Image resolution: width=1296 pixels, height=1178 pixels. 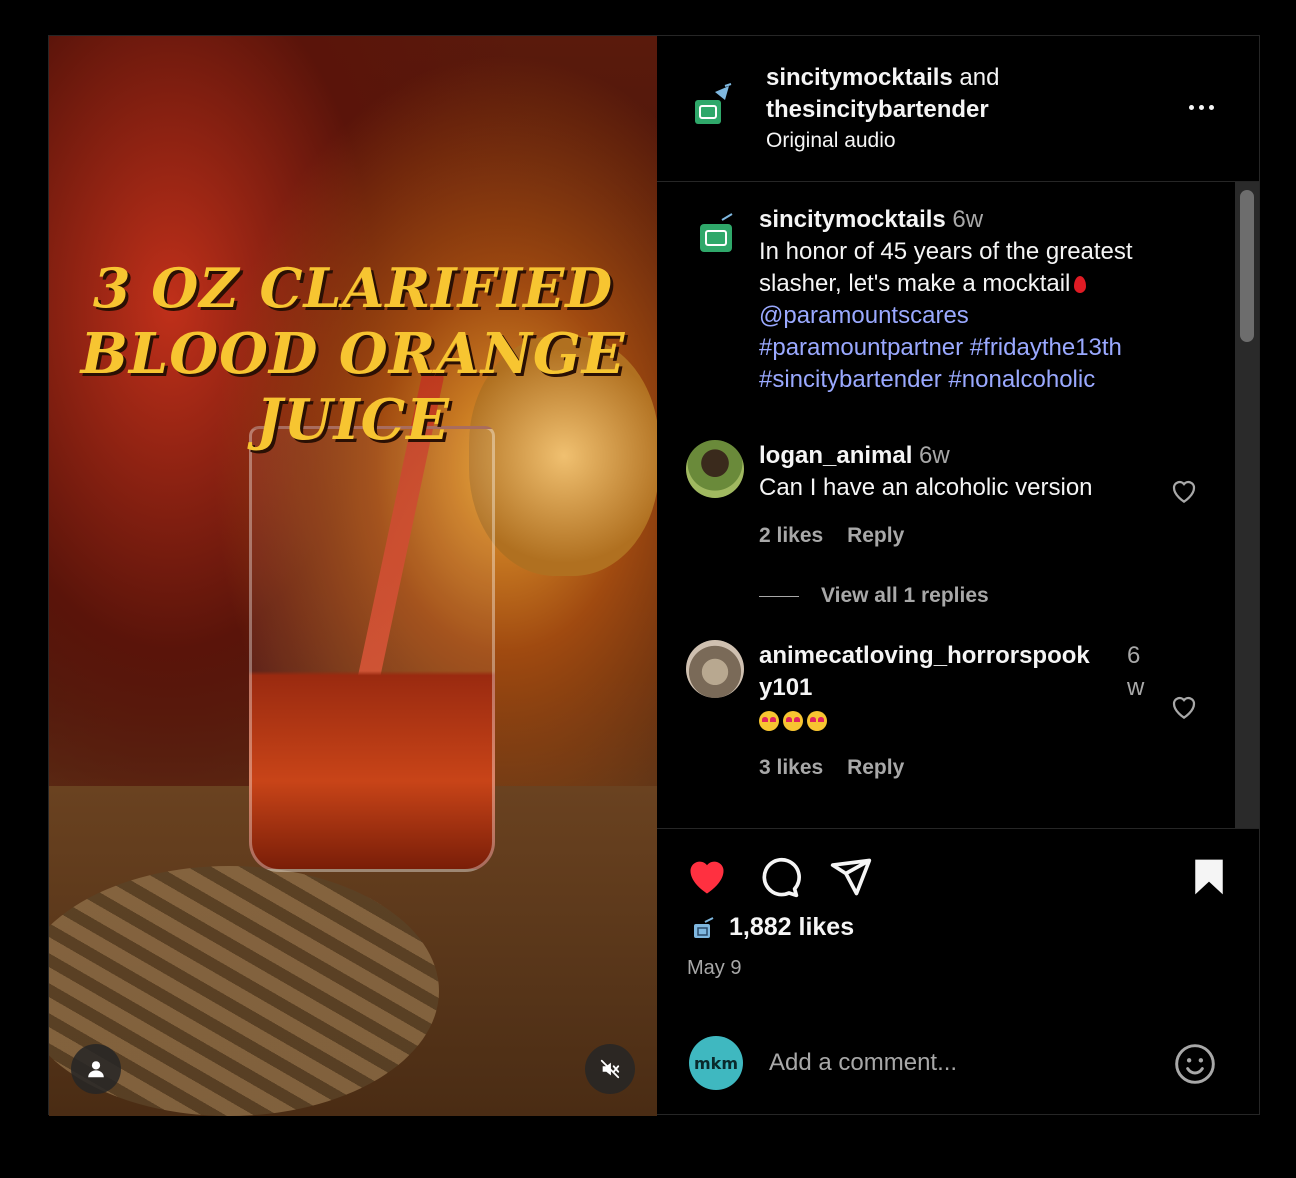 I want to click on speaker-muted-icon, so click(x=610, y=1069).